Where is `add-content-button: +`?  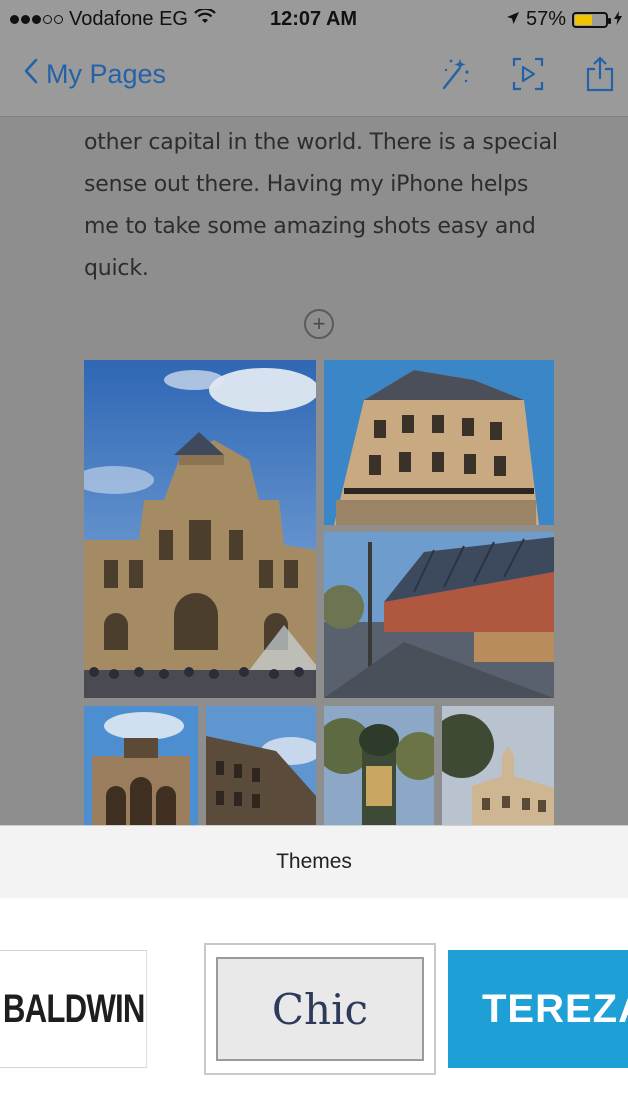 add-content-button: + is located at coordinates (319, 324).